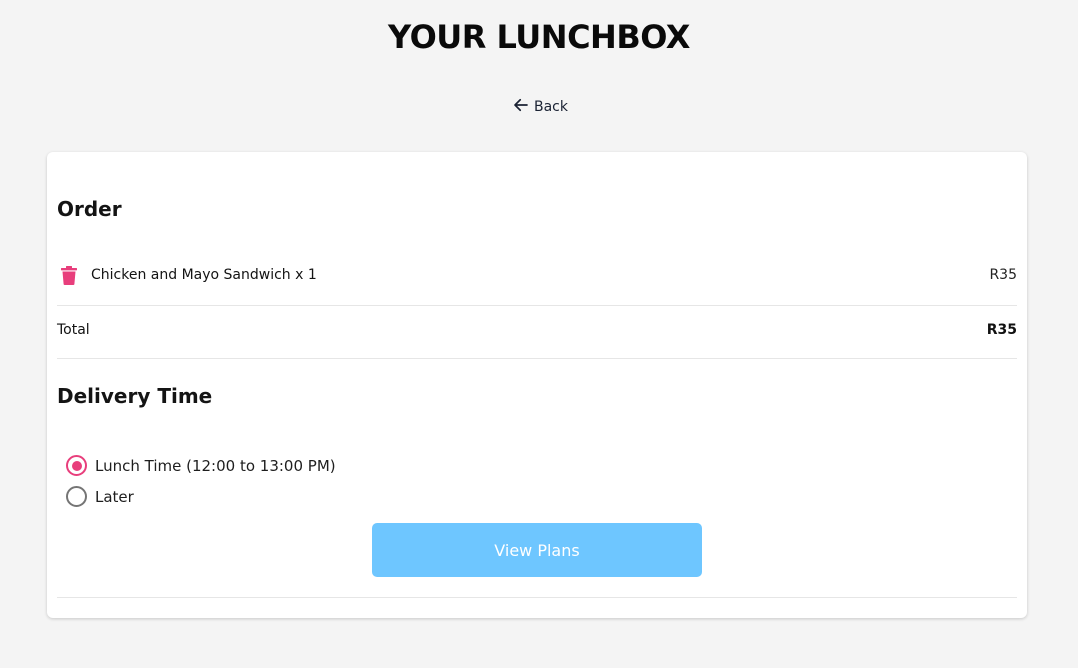 The height and width of the screenshot is (668, 1078). I want to click on radio-checked-icon, so click(76, 465).